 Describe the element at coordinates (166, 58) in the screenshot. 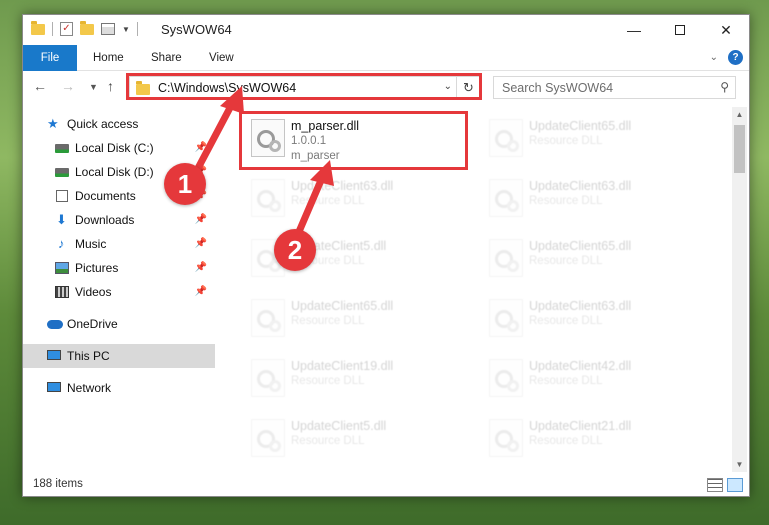

I see `tab-share: Share` at that location.